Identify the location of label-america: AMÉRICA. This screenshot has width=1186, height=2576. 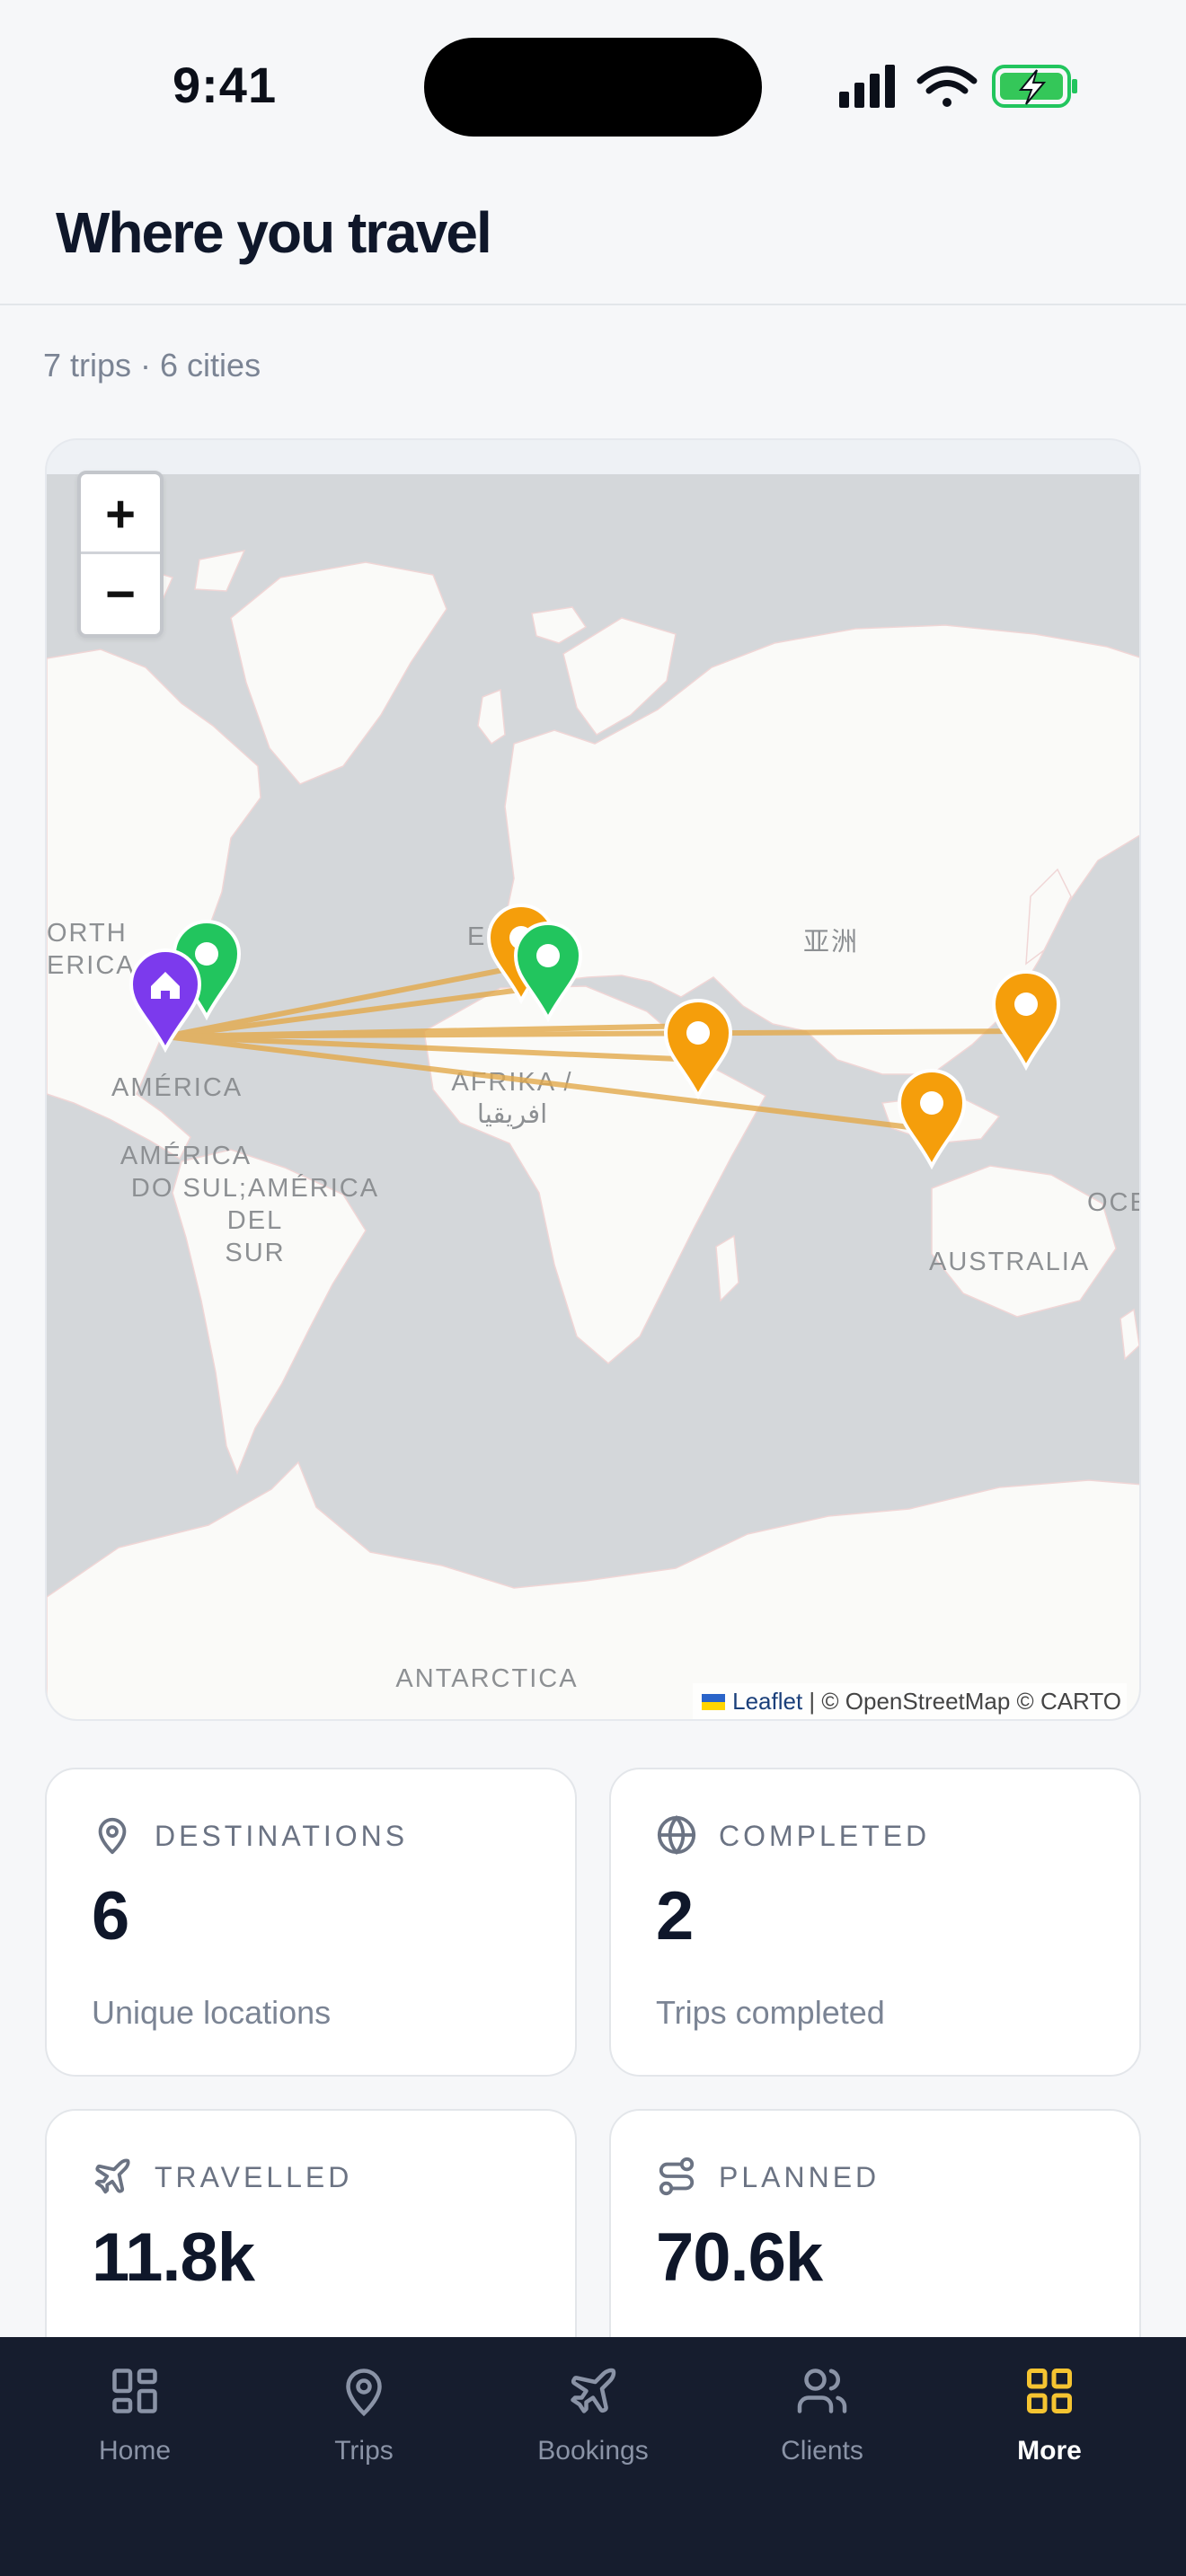
(177, 1087).